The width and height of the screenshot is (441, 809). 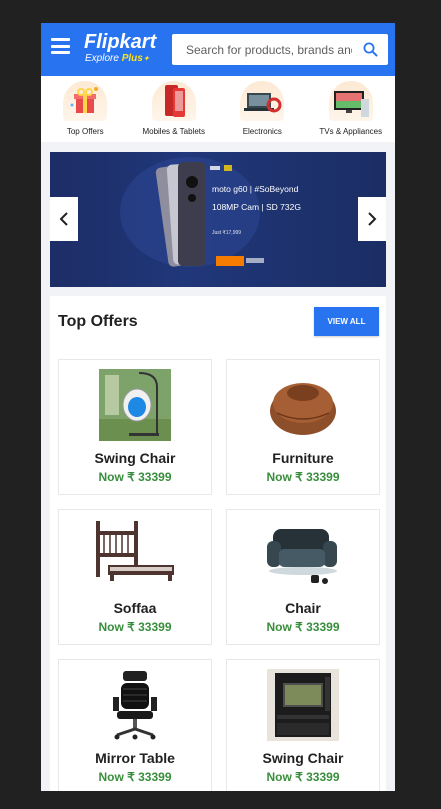 I want to click on plus-star-icon: ✦, so click(x=146, y=58).